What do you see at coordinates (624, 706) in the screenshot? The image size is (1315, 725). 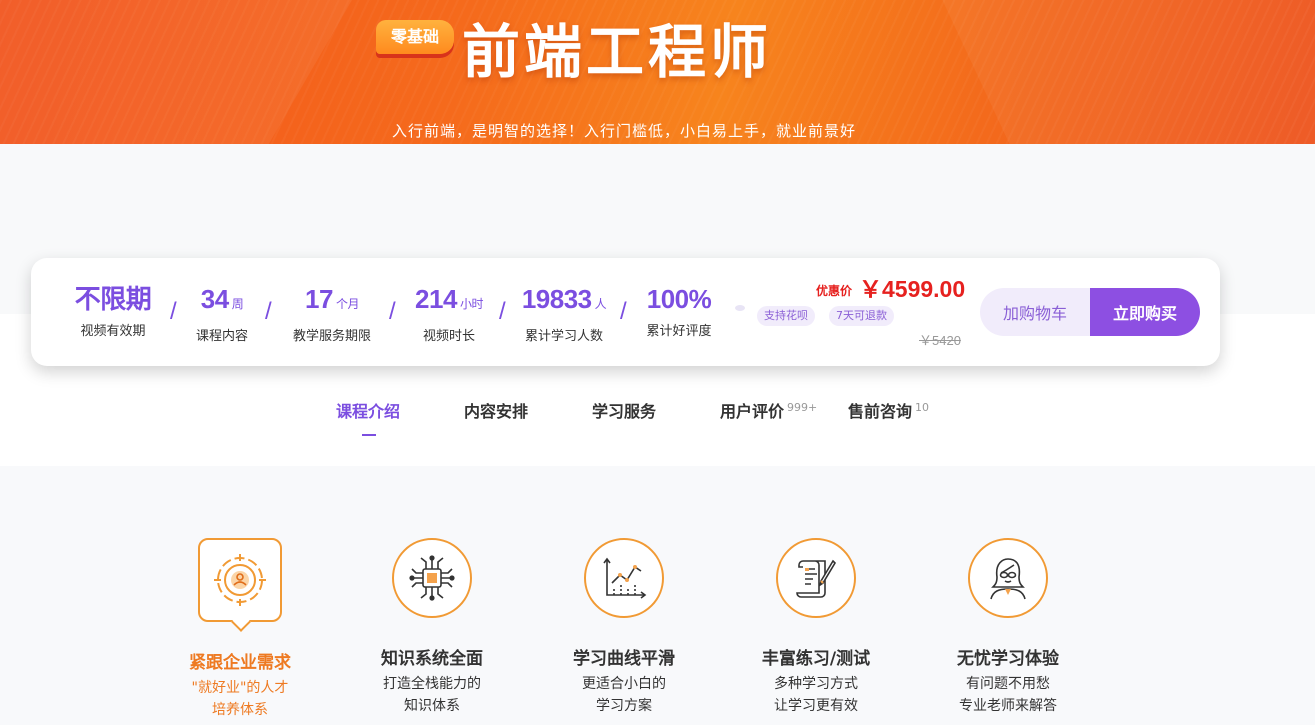 I see `feature-desc: 学习方案` at bounding box center [624, 706].